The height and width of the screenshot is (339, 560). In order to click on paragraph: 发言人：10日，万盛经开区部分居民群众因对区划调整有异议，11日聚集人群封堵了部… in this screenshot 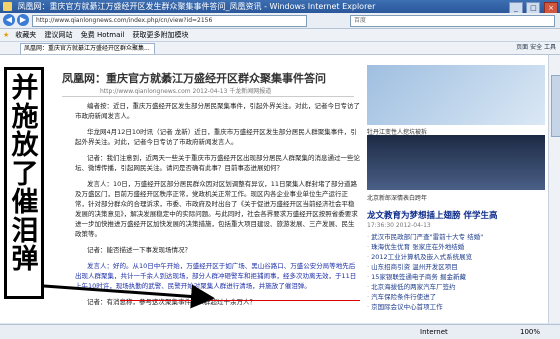, I will do `click(216, 209)`.